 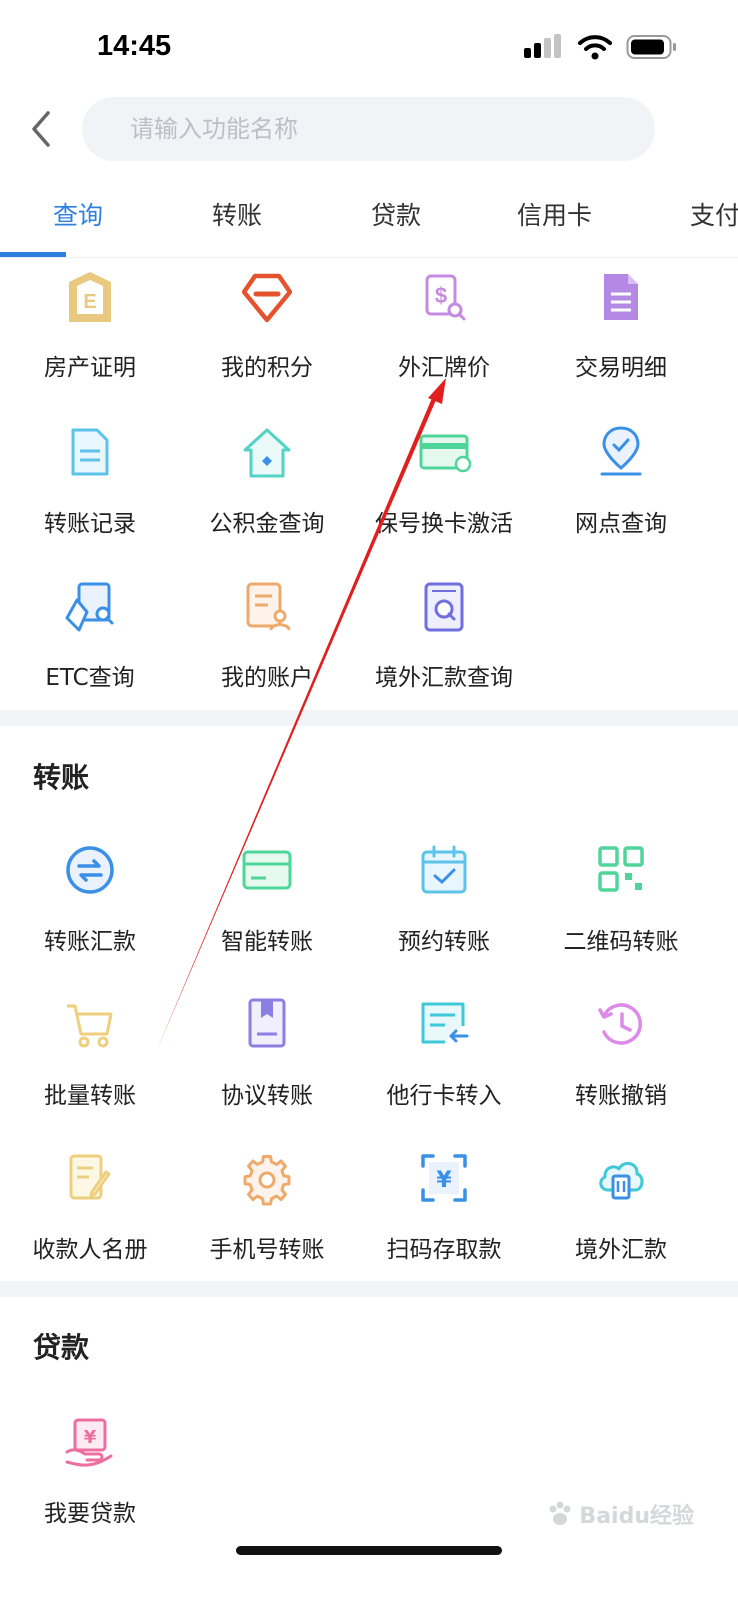 I want to click on agreement-transfer-icon, so click(x=267, y=1023).